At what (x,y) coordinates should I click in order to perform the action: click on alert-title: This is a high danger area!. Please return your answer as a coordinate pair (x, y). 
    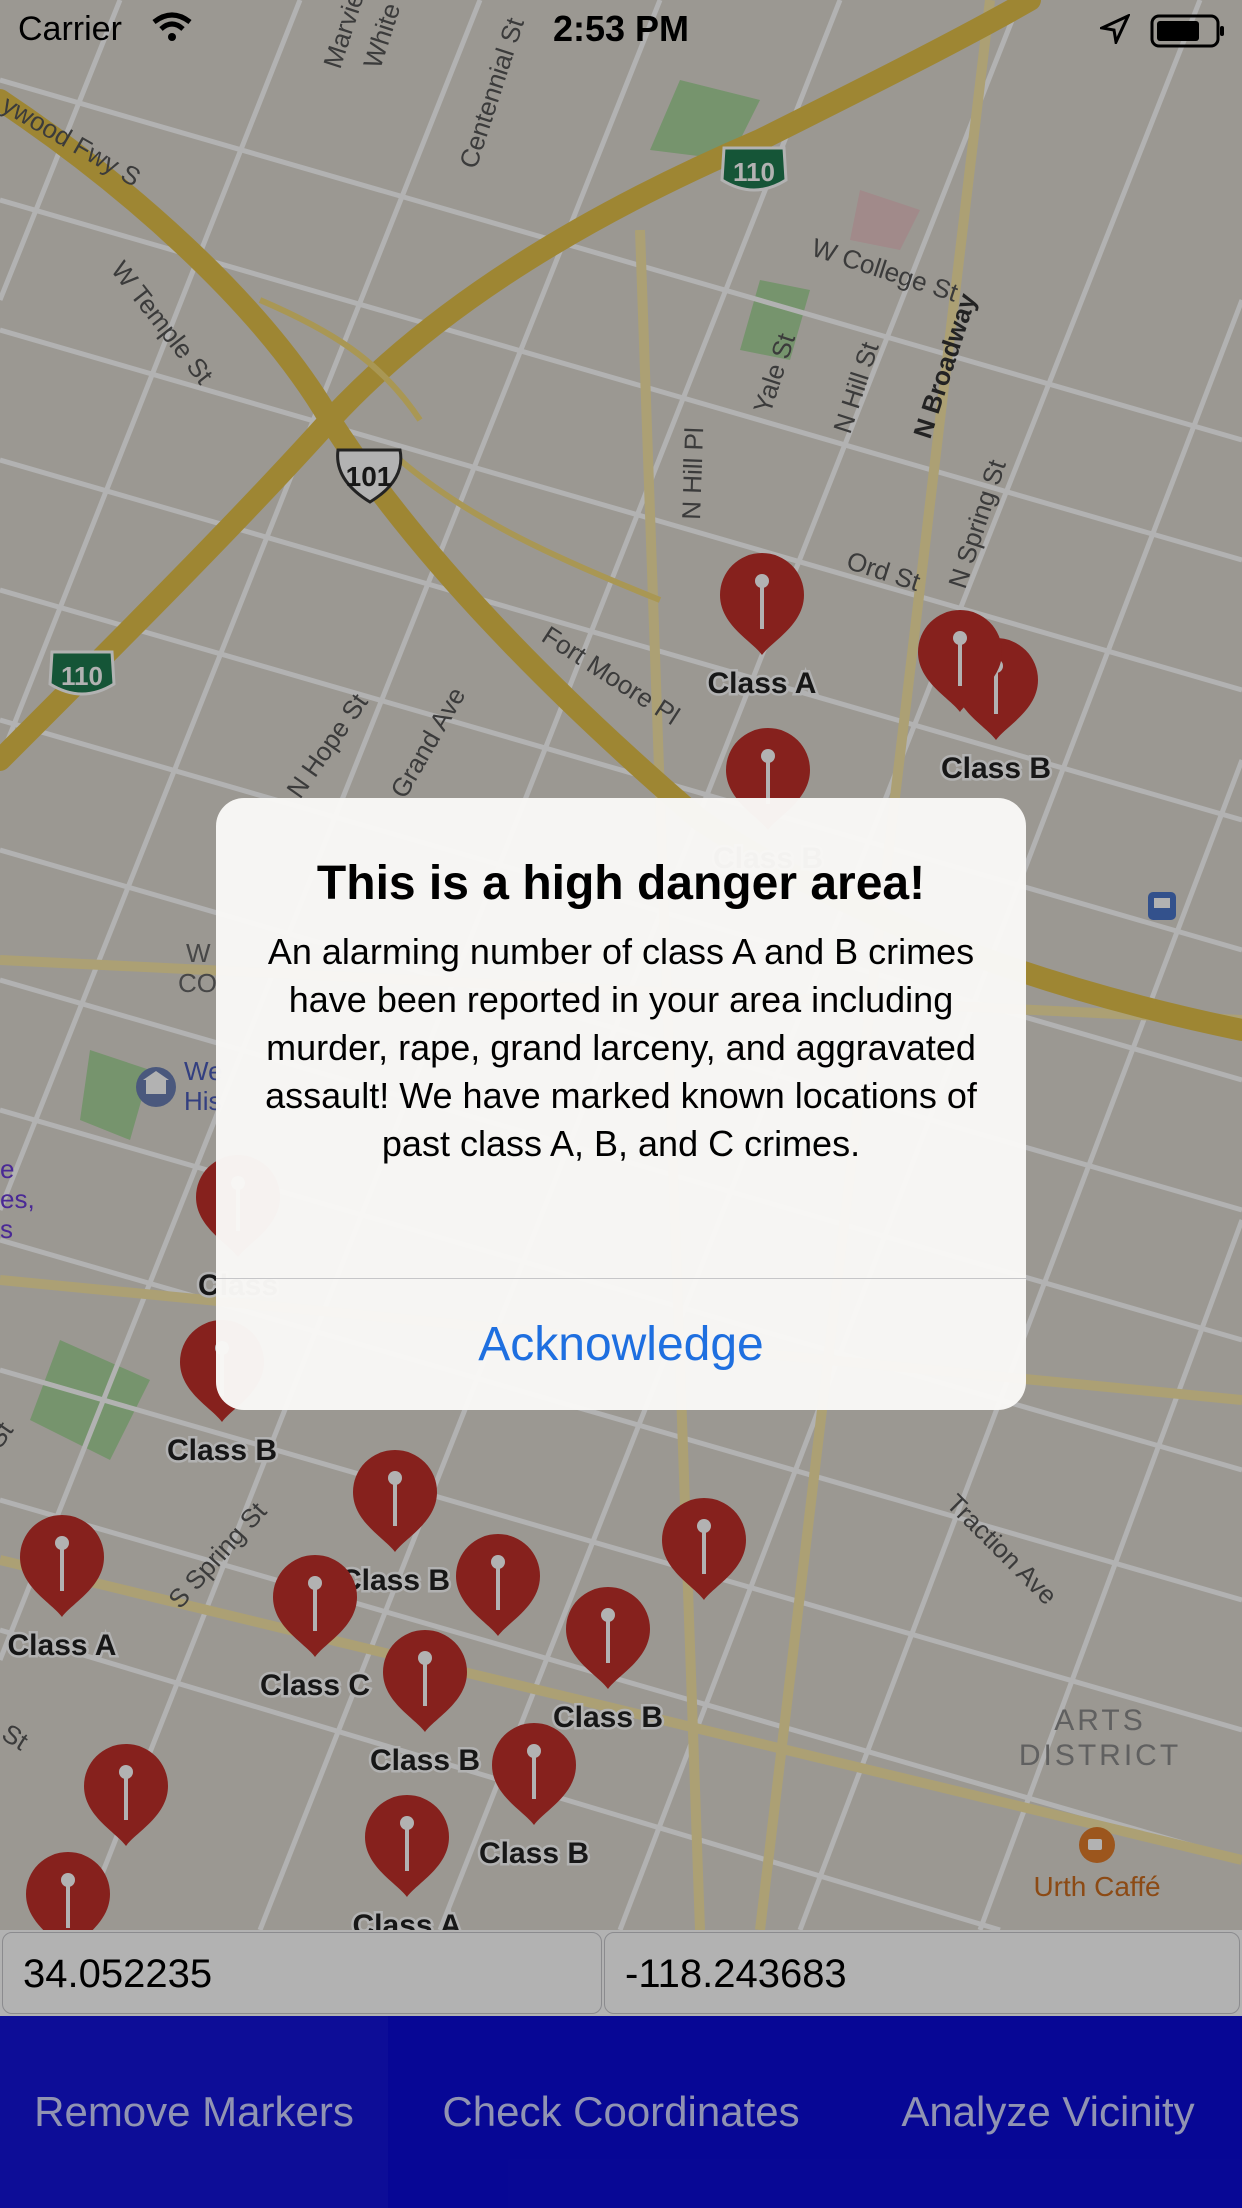
    Looking at the image, I should click on (621, 883).